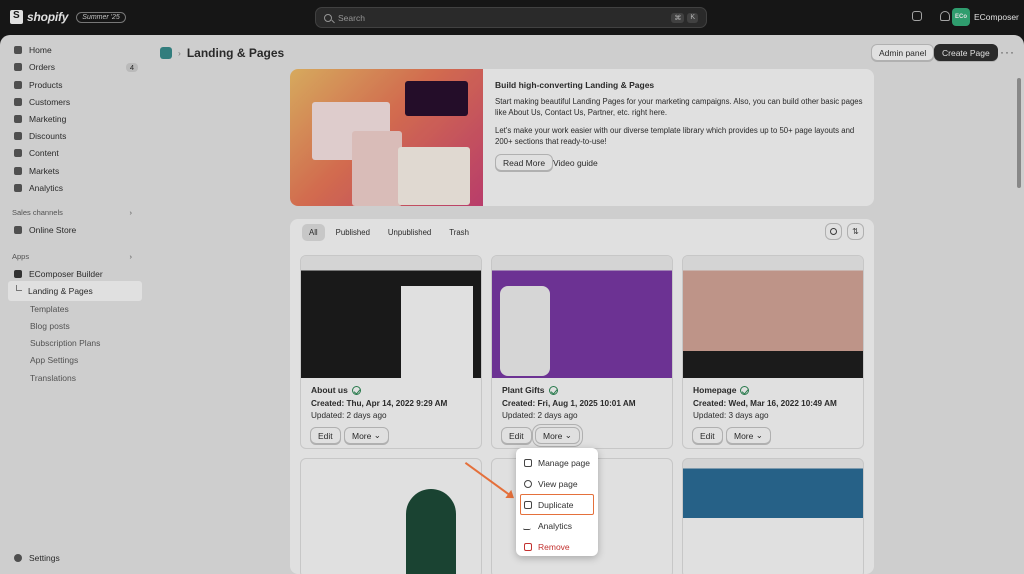 This screenshot has height=574, width=1024. What do you see at coordinates (76, 136) in the screenshot?
I see `sidebar-item-discounts: Discounts` at bounding box center [76, 136].